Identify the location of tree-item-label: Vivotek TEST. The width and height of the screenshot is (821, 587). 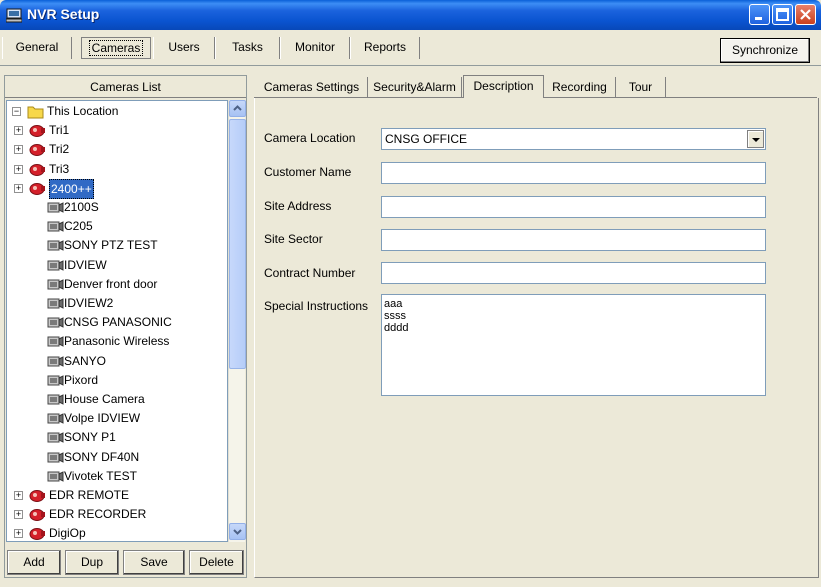
(100, 475).